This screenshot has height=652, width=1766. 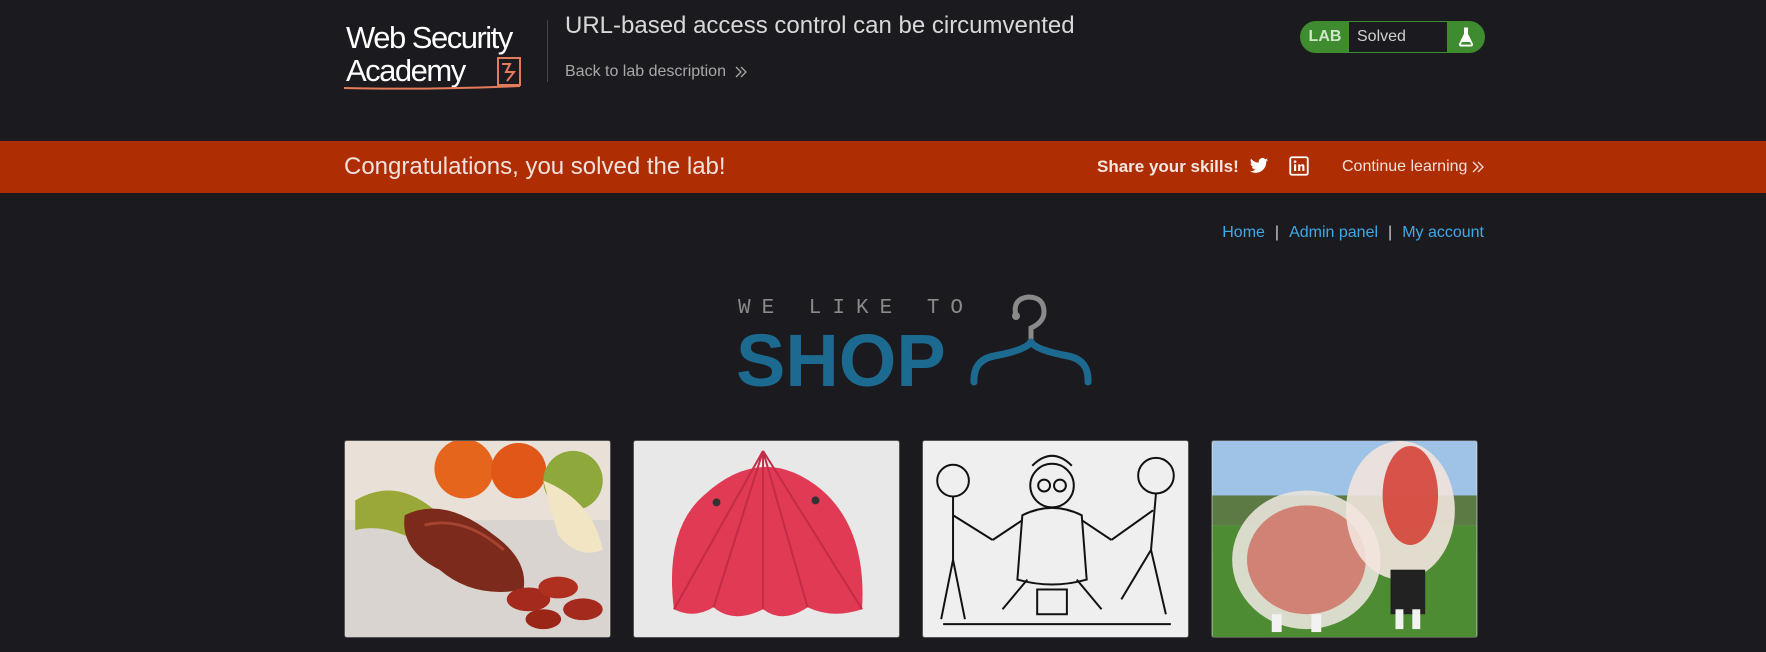 I want to click on lab-status-widget: LAB Solved, so click(x=1392, y=37).